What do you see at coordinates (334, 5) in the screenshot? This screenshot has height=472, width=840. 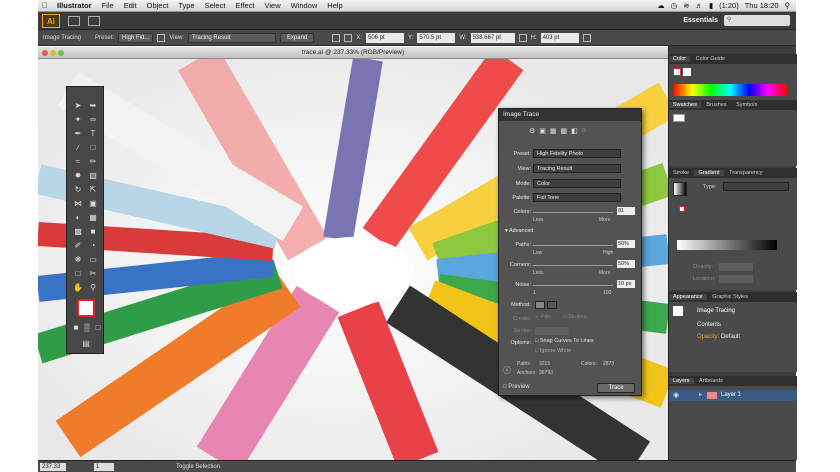 I see `menu-help: Help` at bounding box center [334, 5].